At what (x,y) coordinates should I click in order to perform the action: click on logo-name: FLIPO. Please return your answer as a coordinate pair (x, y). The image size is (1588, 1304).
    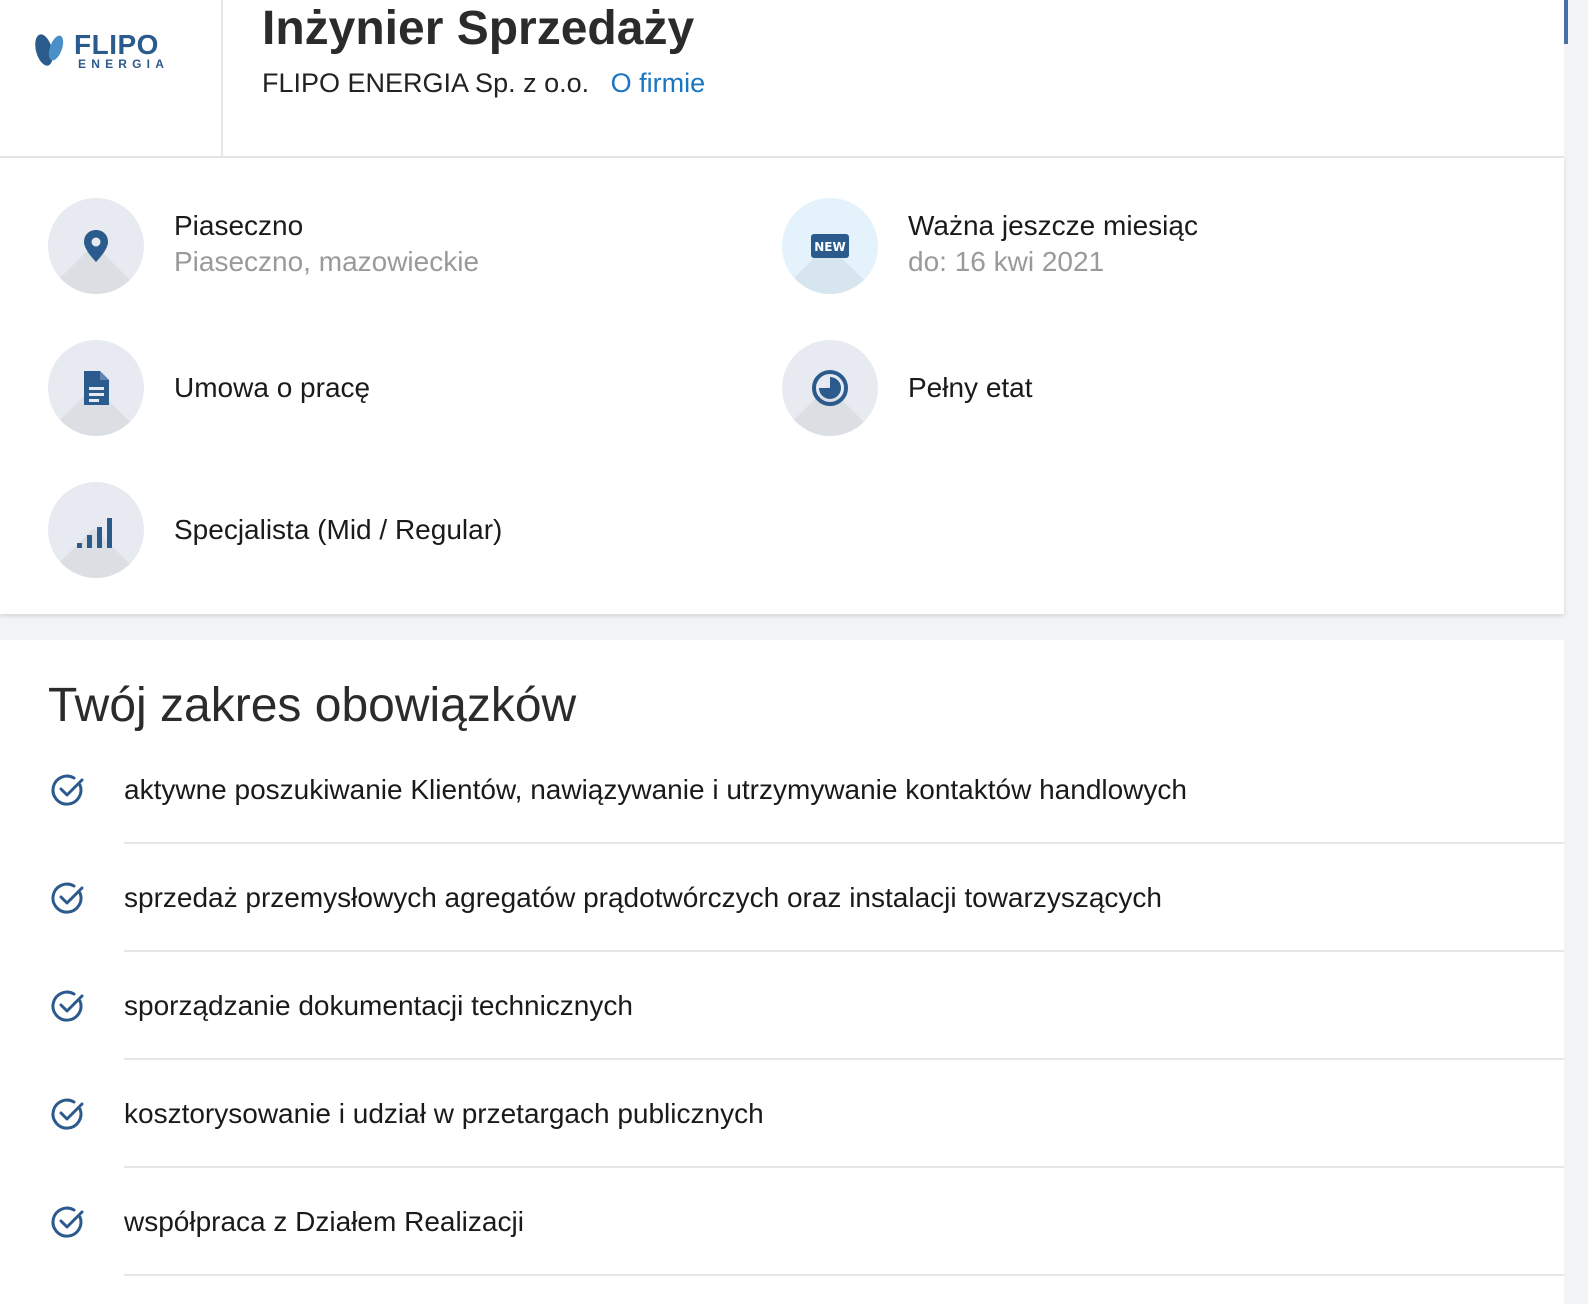
    Looking at the image, I should click on (116, 44).